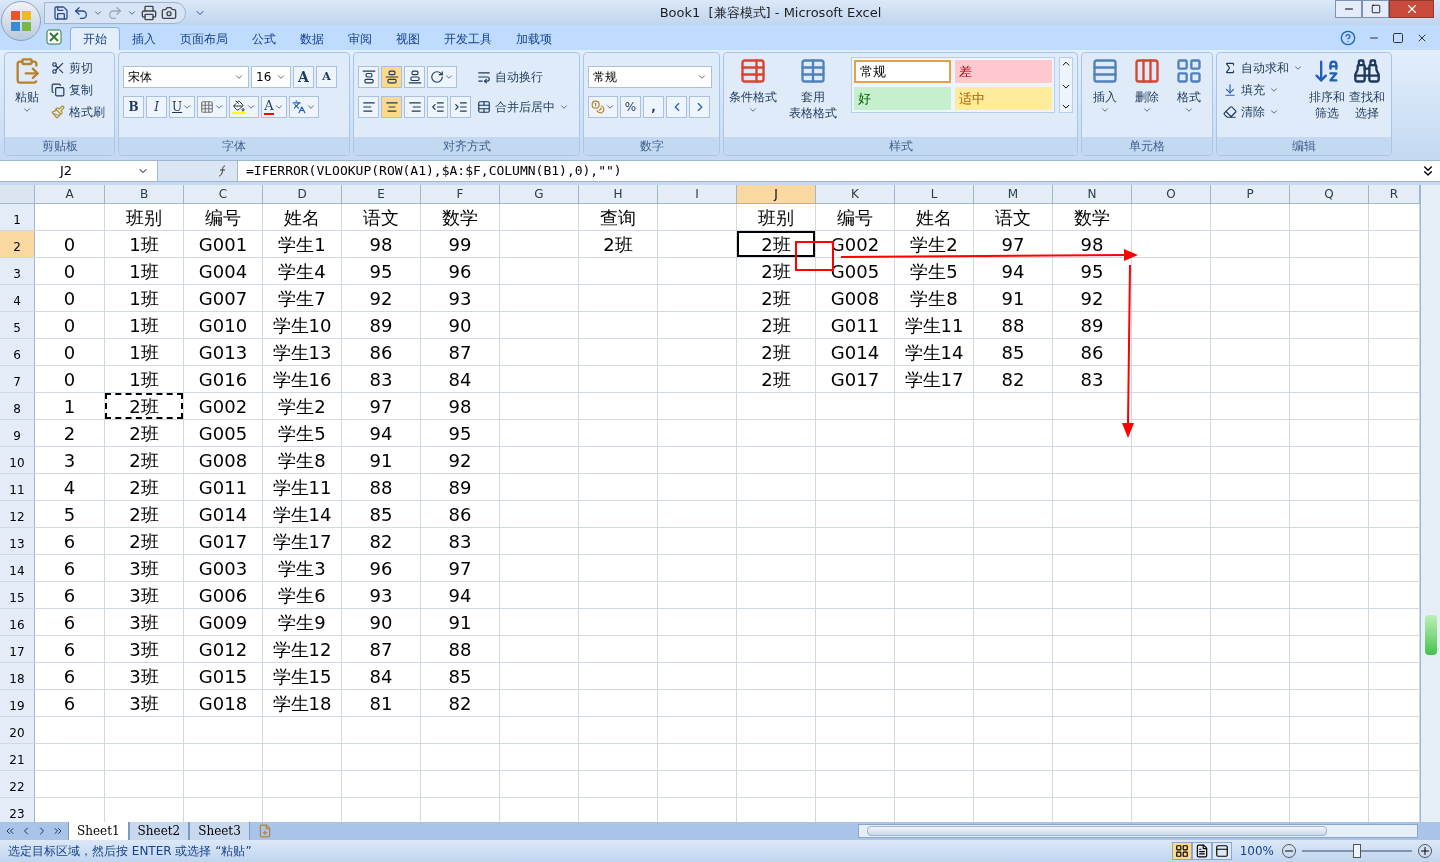 The width and height of the screenshot is (1440, 862). Describe the element at coordinates (219, 831) in the screenshot. I see `sheet-tab: Sheet3` at that location.